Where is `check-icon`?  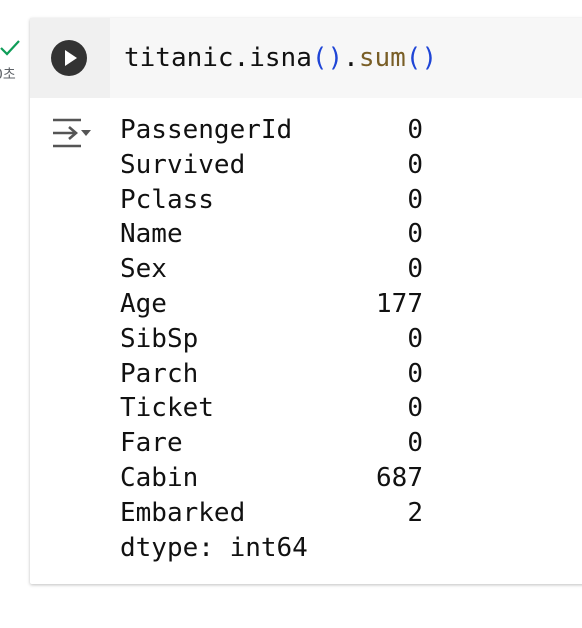 check-icon is located at coordinates (10, 48).